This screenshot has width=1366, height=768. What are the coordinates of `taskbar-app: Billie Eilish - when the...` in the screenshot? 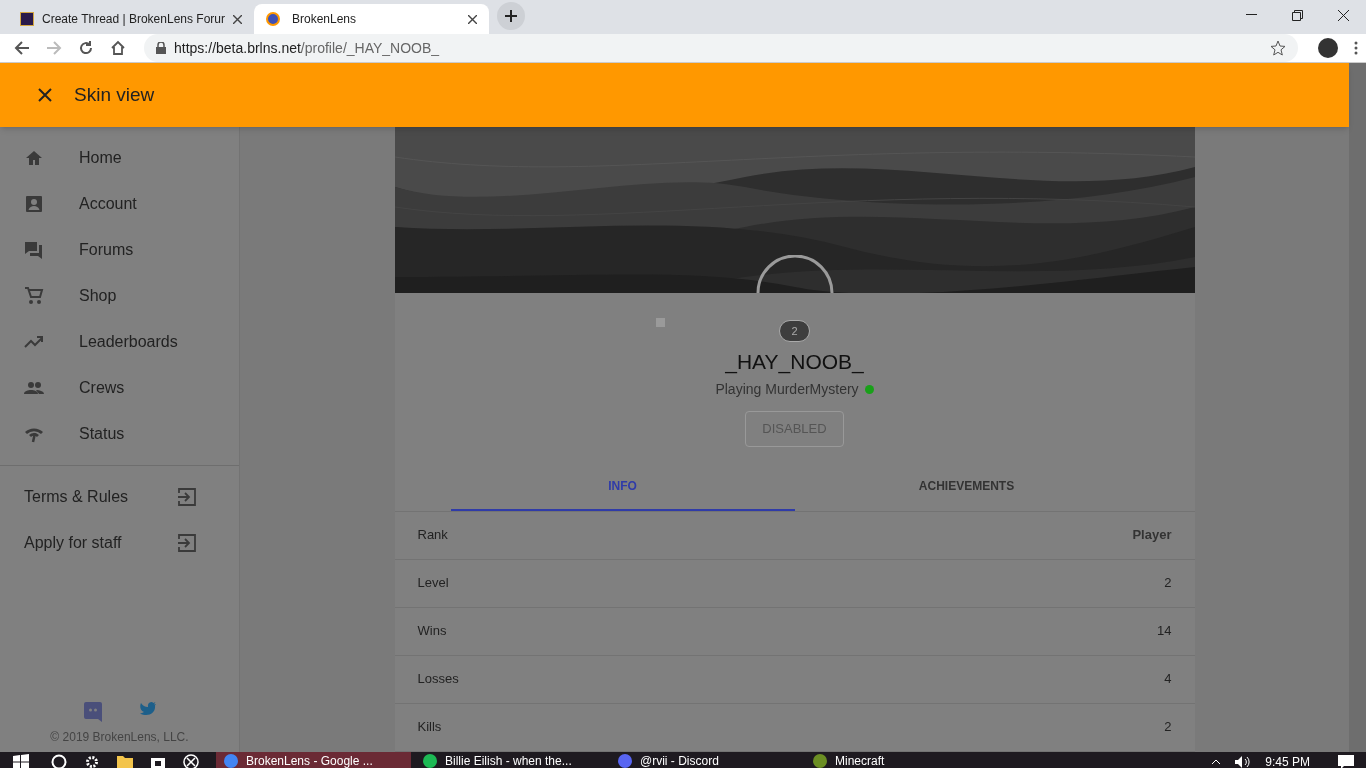 It's located at (497, 759).